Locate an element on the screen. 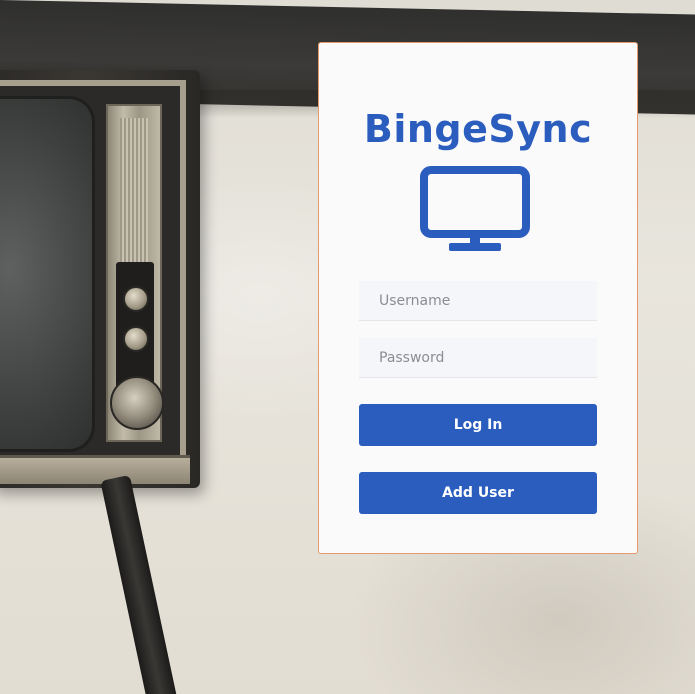 The image size is (695, 694). tv-speaker-grille is located at coordinates (134, 193).